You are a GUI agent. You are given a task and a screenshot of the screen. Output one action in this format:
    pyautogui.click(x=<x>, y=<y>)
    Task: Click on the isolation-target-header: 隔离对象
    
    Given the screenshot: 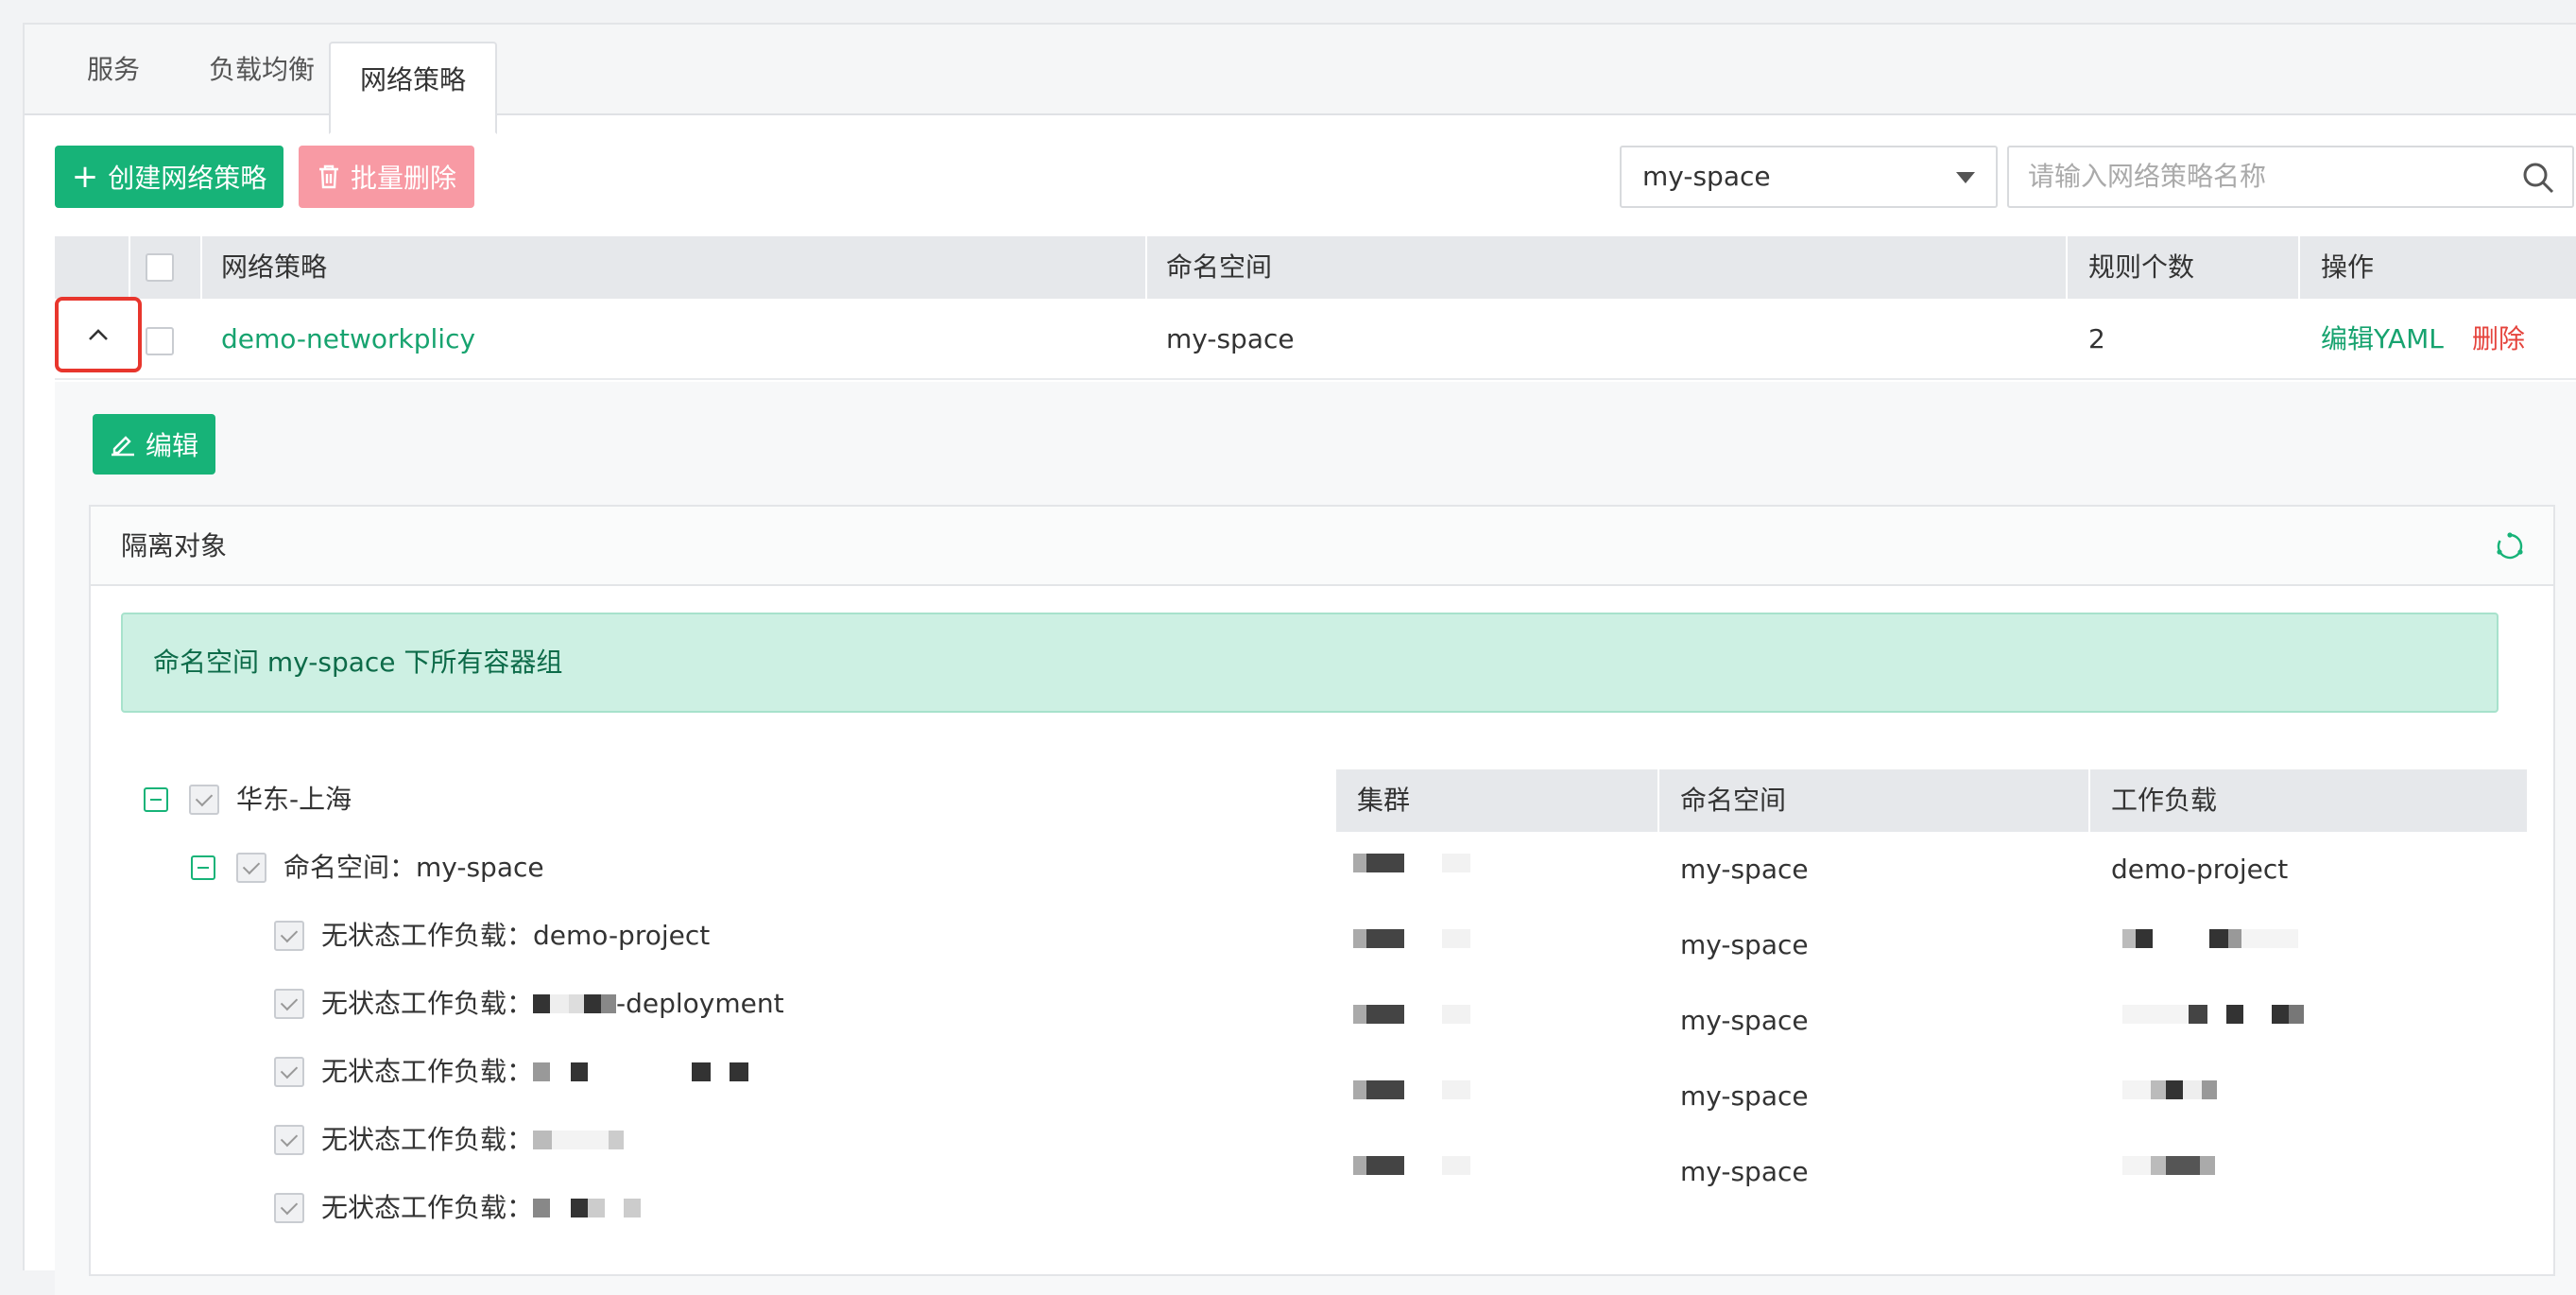 What is the action you would take?
    pyautogui.click(x=1322, y=547)
    